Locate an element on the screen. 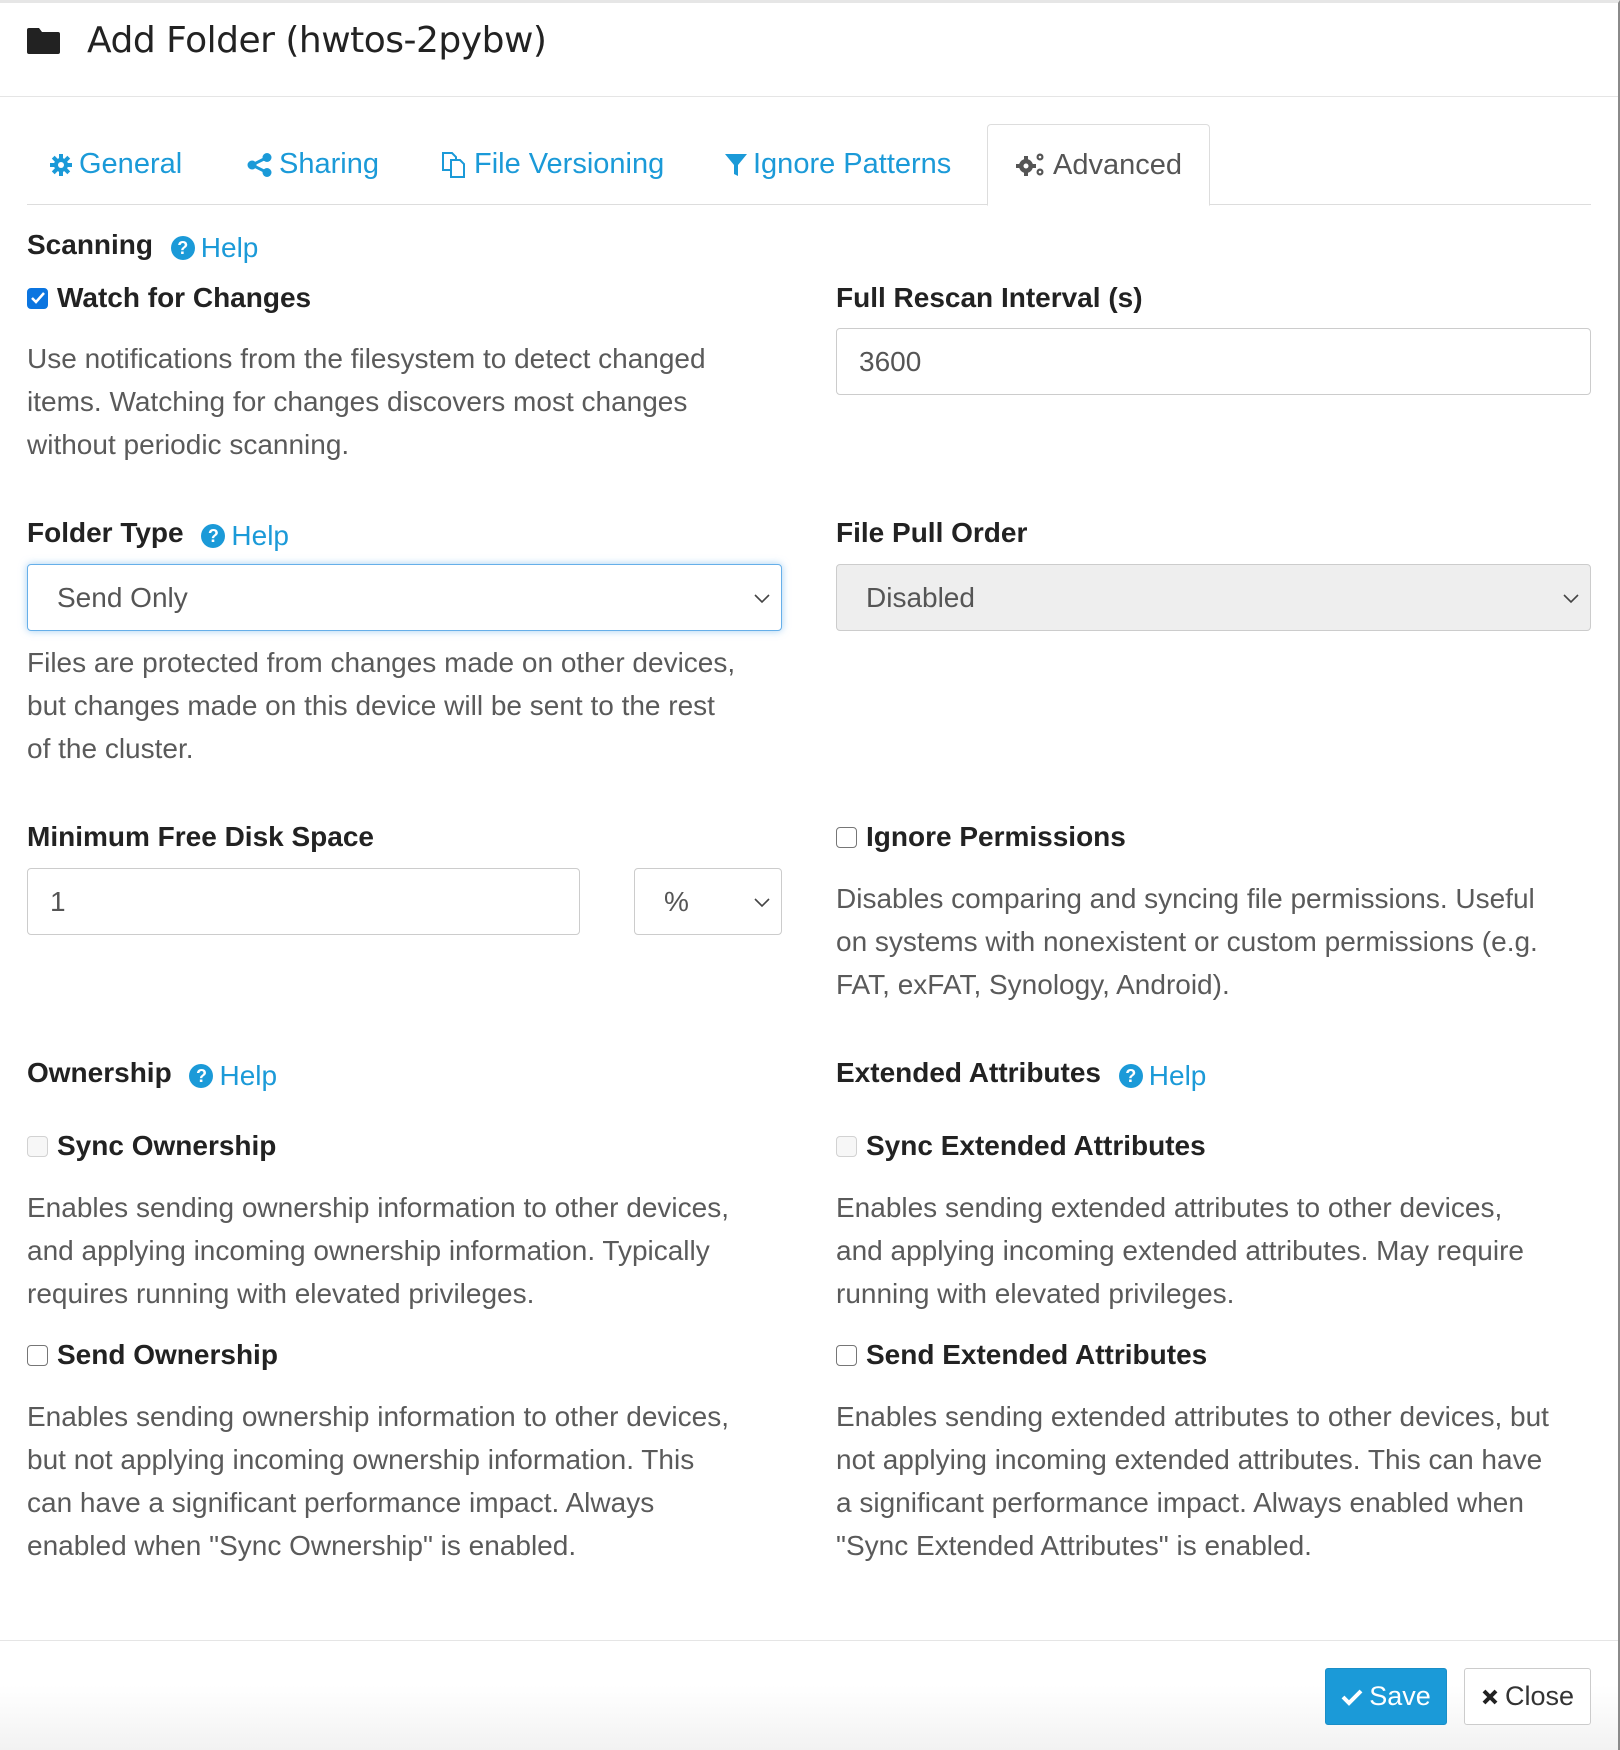 This screenshot has width=1620, height=1750. send-xattrs-checkbox is located at coordinates (846, 1355).